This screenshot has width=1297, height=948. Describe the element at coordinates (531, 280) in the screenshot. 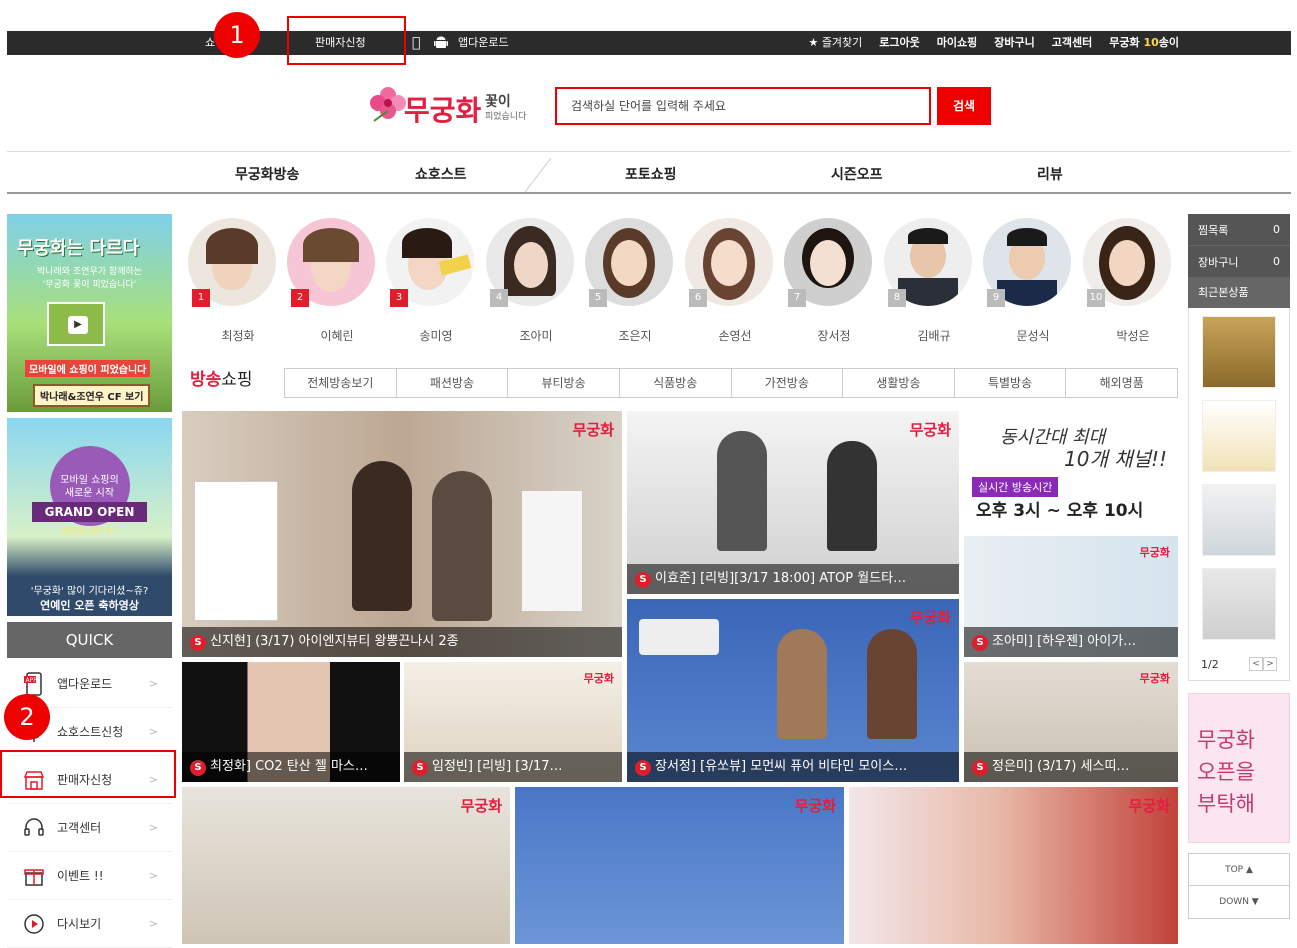

I see `host-card: 4 조아미` at that location.